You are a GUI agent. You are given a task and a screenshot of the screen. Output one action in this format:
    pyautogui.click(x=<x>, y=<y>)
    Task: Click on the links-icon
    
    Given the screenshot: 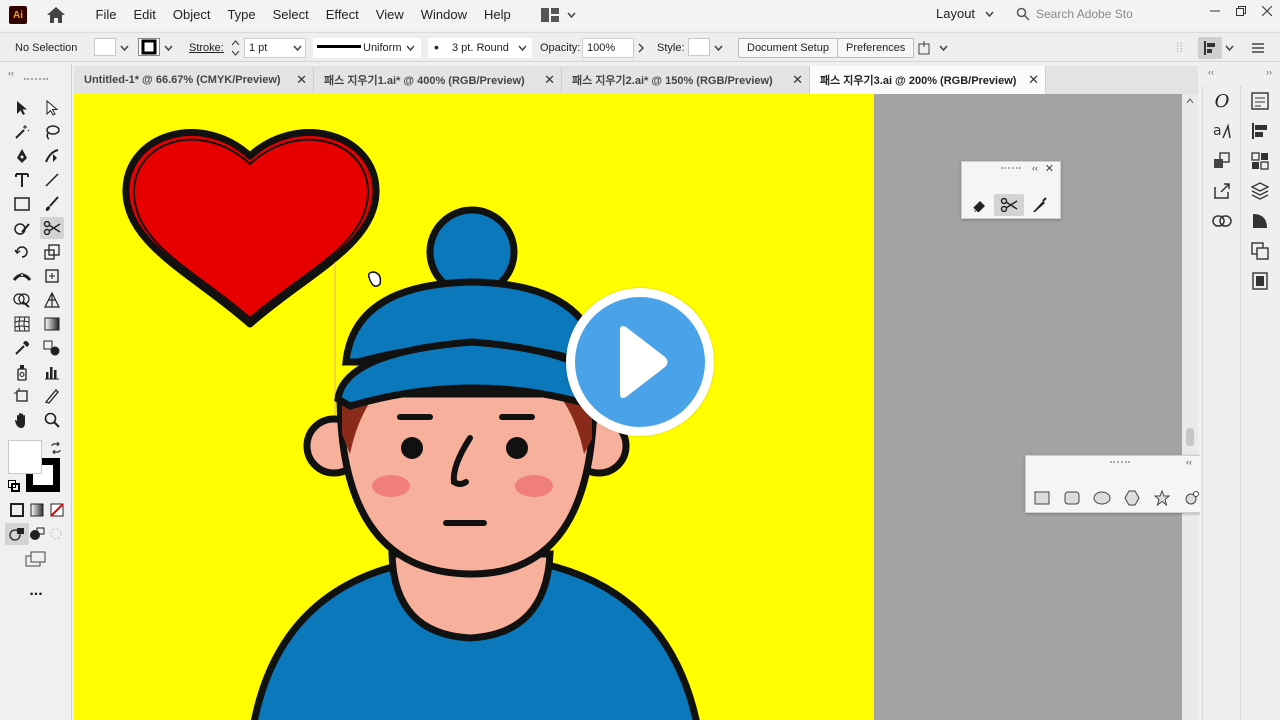 What is the action you would take?
    pyautogui.click(x=1222, y=221)
    